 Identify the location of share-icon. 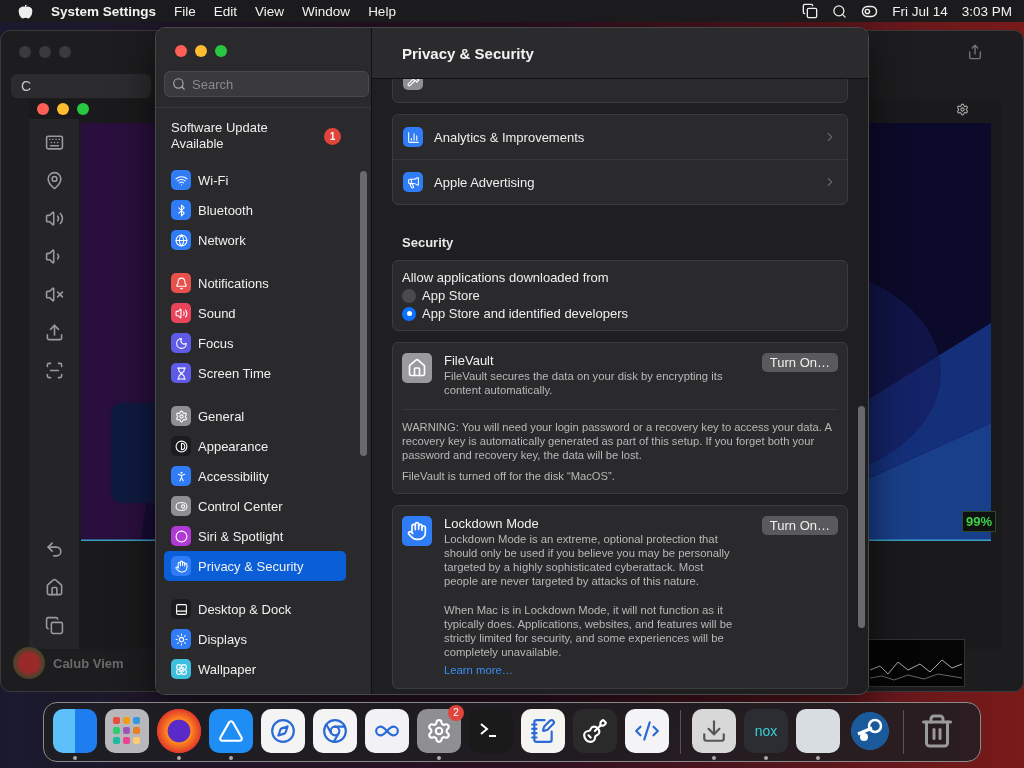
(975, 52).